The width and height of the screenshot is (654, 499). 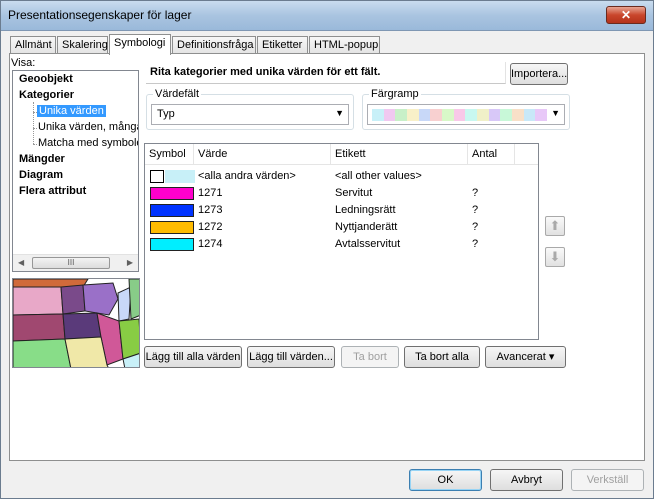 What do you see at coordinates (21, 262) in the screenshot?
I see `scroll-left-icon: ◀` at bounding box center [21, 262].